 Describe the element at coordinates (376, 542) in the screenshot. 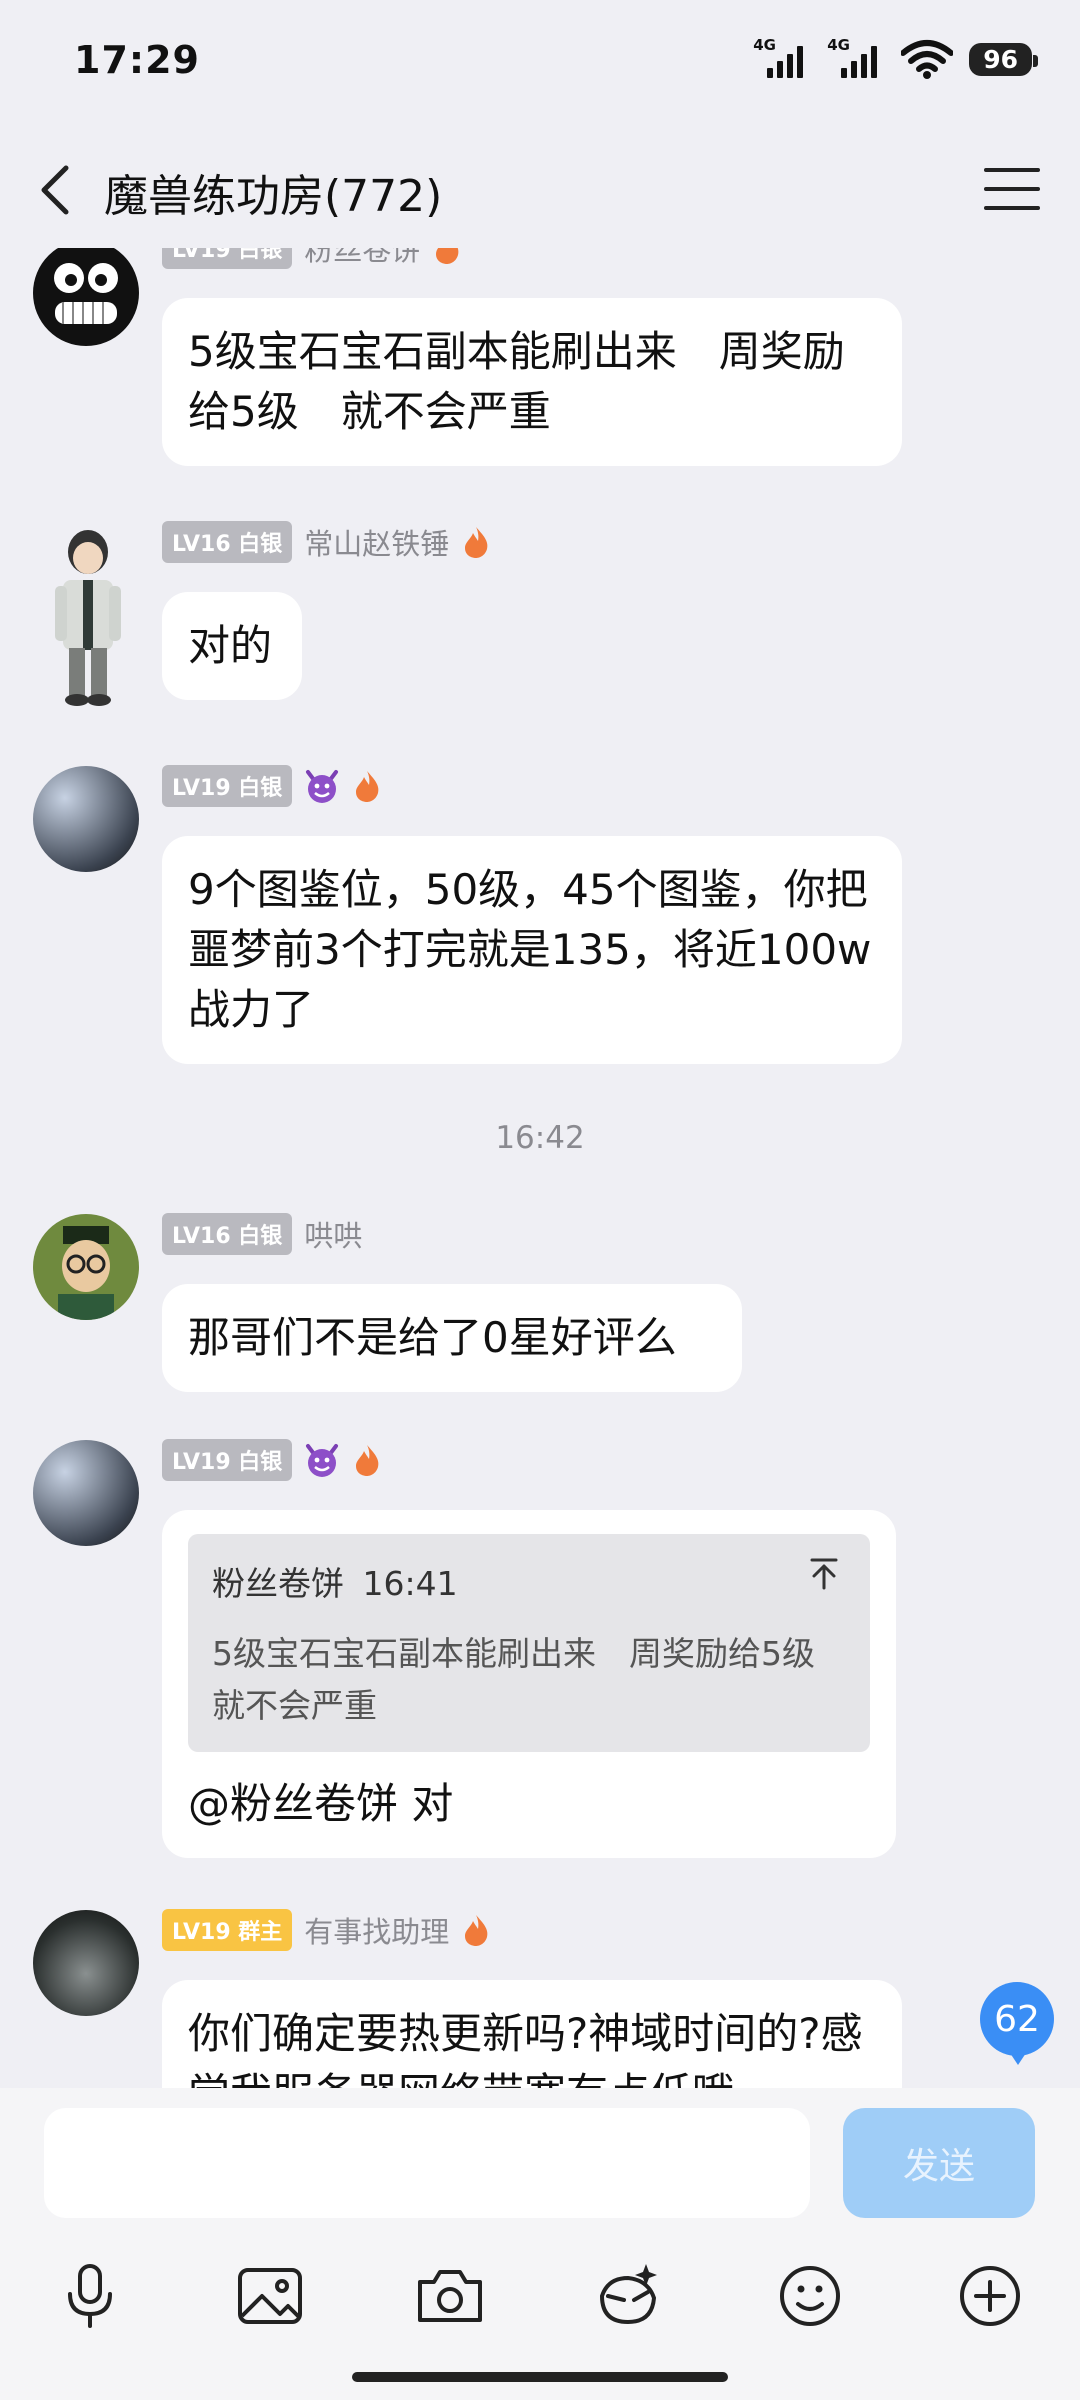

I see `sender-name: 常山赵铁锤` at that location.